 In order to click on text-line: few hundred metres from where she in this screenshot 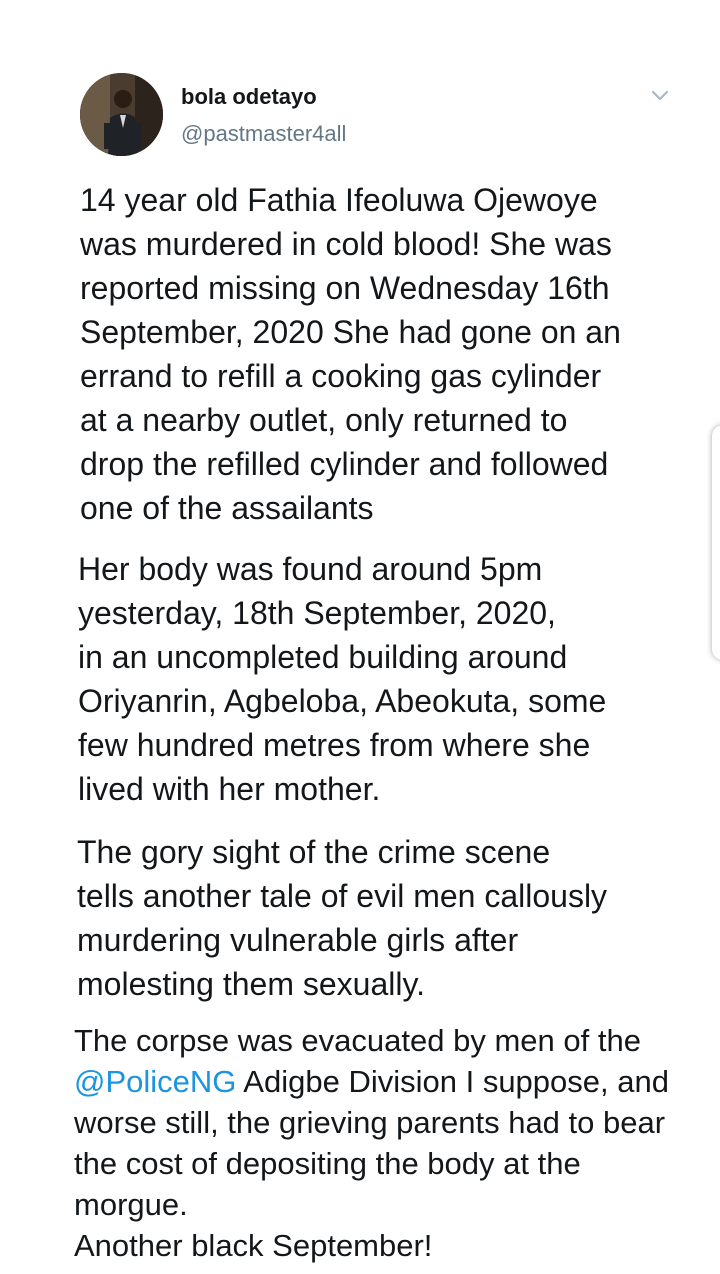, I will do `click(334, 745)`.